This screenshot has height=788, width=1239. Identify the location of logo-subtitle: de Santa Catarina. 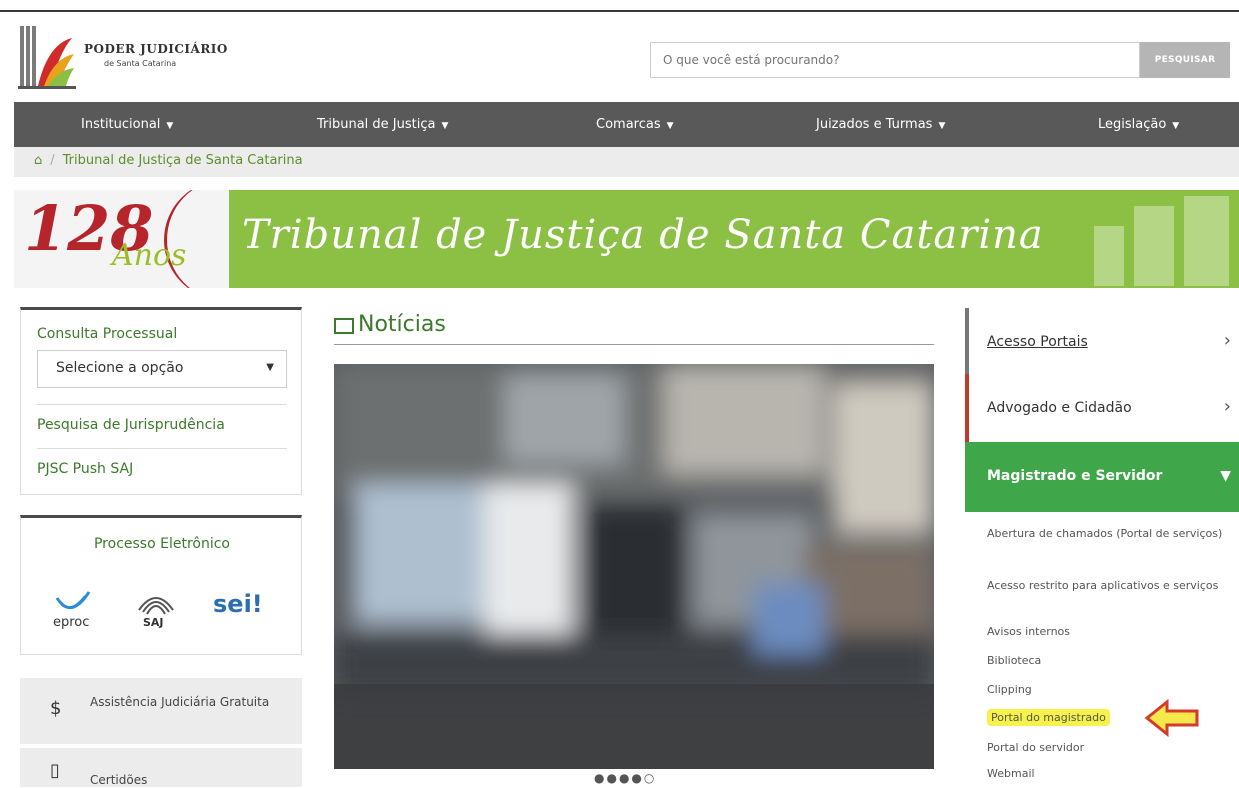
(140, 63).